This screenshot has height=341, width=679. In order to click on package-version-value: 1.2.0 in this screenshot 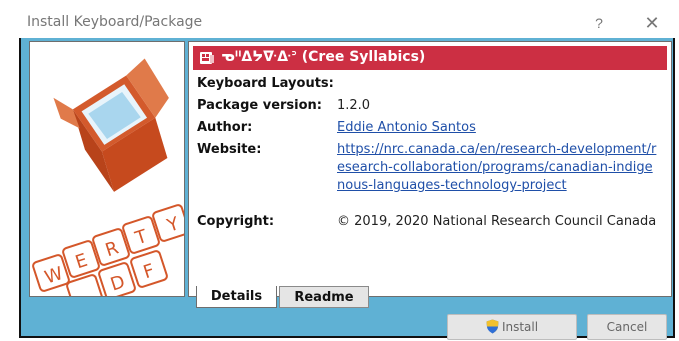, I will do `click(354, 105)`.